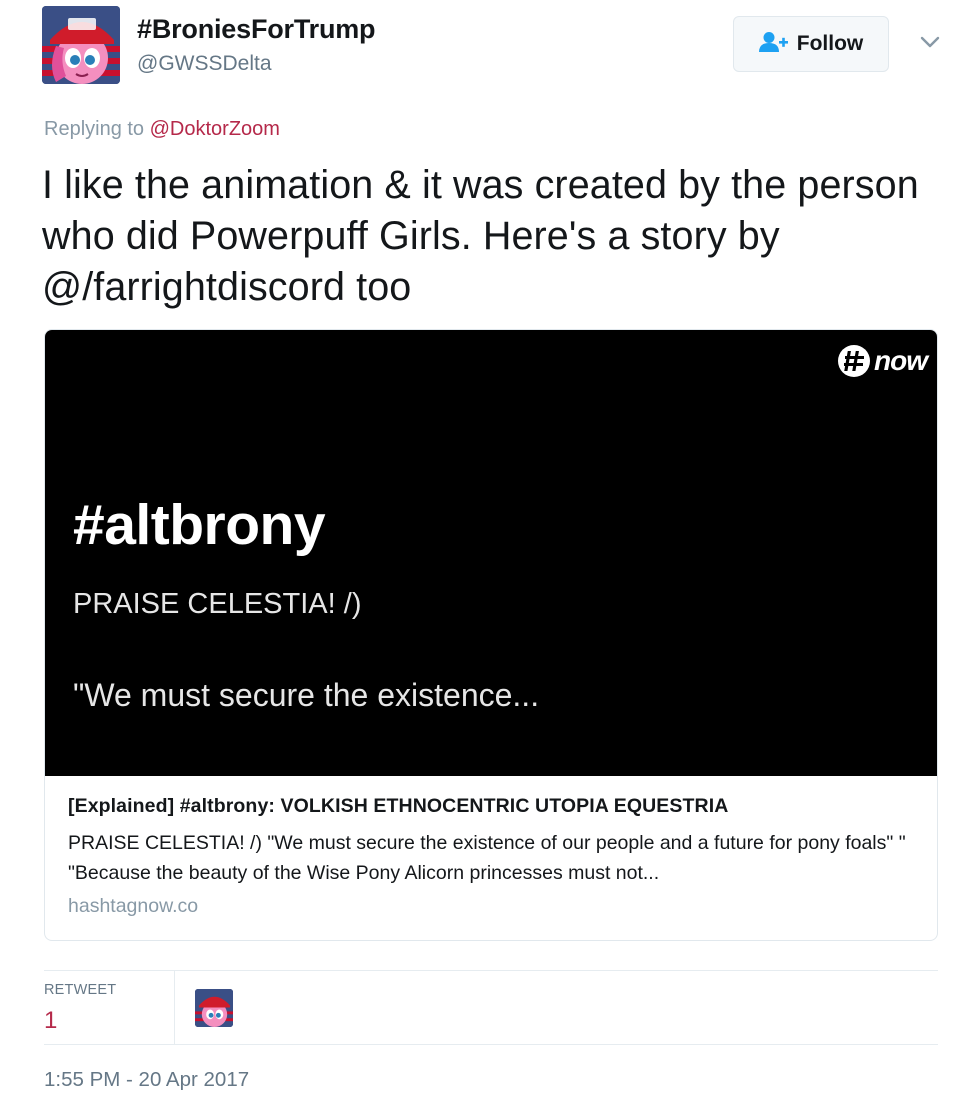 This screenshot has height=1106, width=980. Describe the element at coordinates (199, 525) in the screenshot. I see `card-image-hashtag: #altbrony` at that location.